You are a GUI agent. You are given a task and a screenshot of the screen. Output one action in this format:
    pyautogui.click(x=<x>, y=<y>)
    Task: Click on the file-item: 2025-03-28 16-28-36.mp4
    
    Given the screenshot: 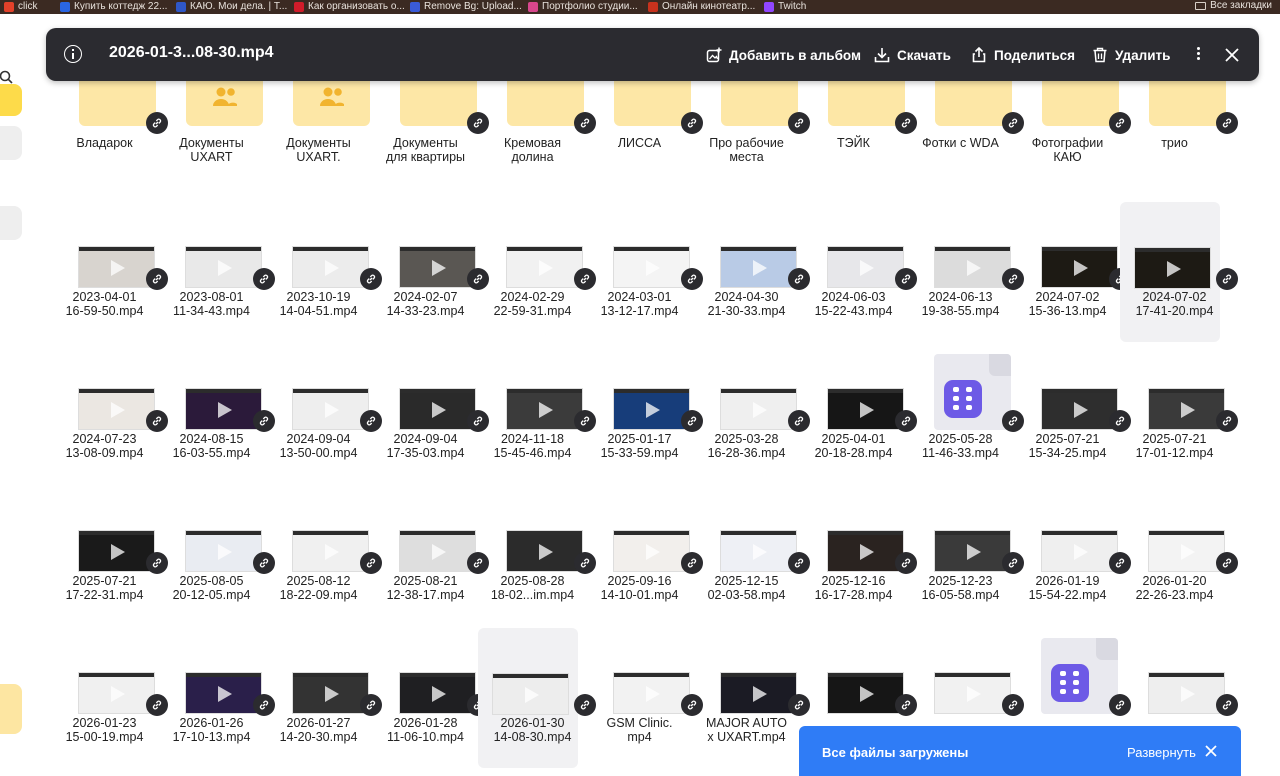 What is the action you would take?
    pyautogui.click(x=759, y=457)
    